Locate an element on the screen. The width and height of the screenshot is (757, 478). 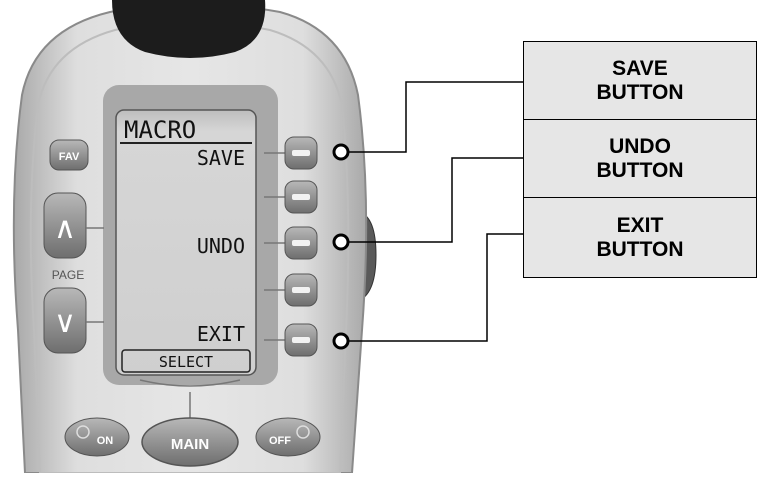
lcd-label-exit: EXIT is located at coordinates (221, 334).